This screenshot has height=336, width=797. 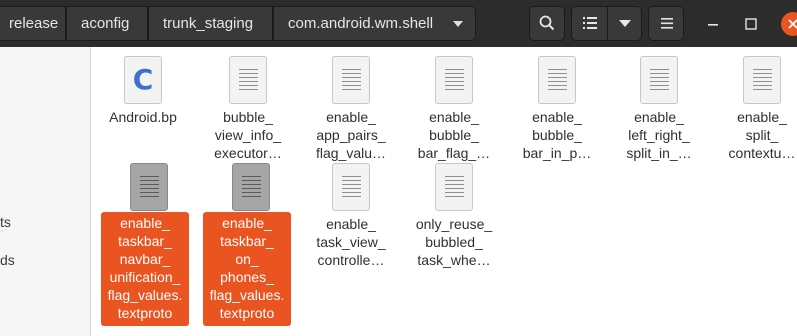 I want to click on breadcrumb-label: trunk_staging, so click(x=208, y=23).